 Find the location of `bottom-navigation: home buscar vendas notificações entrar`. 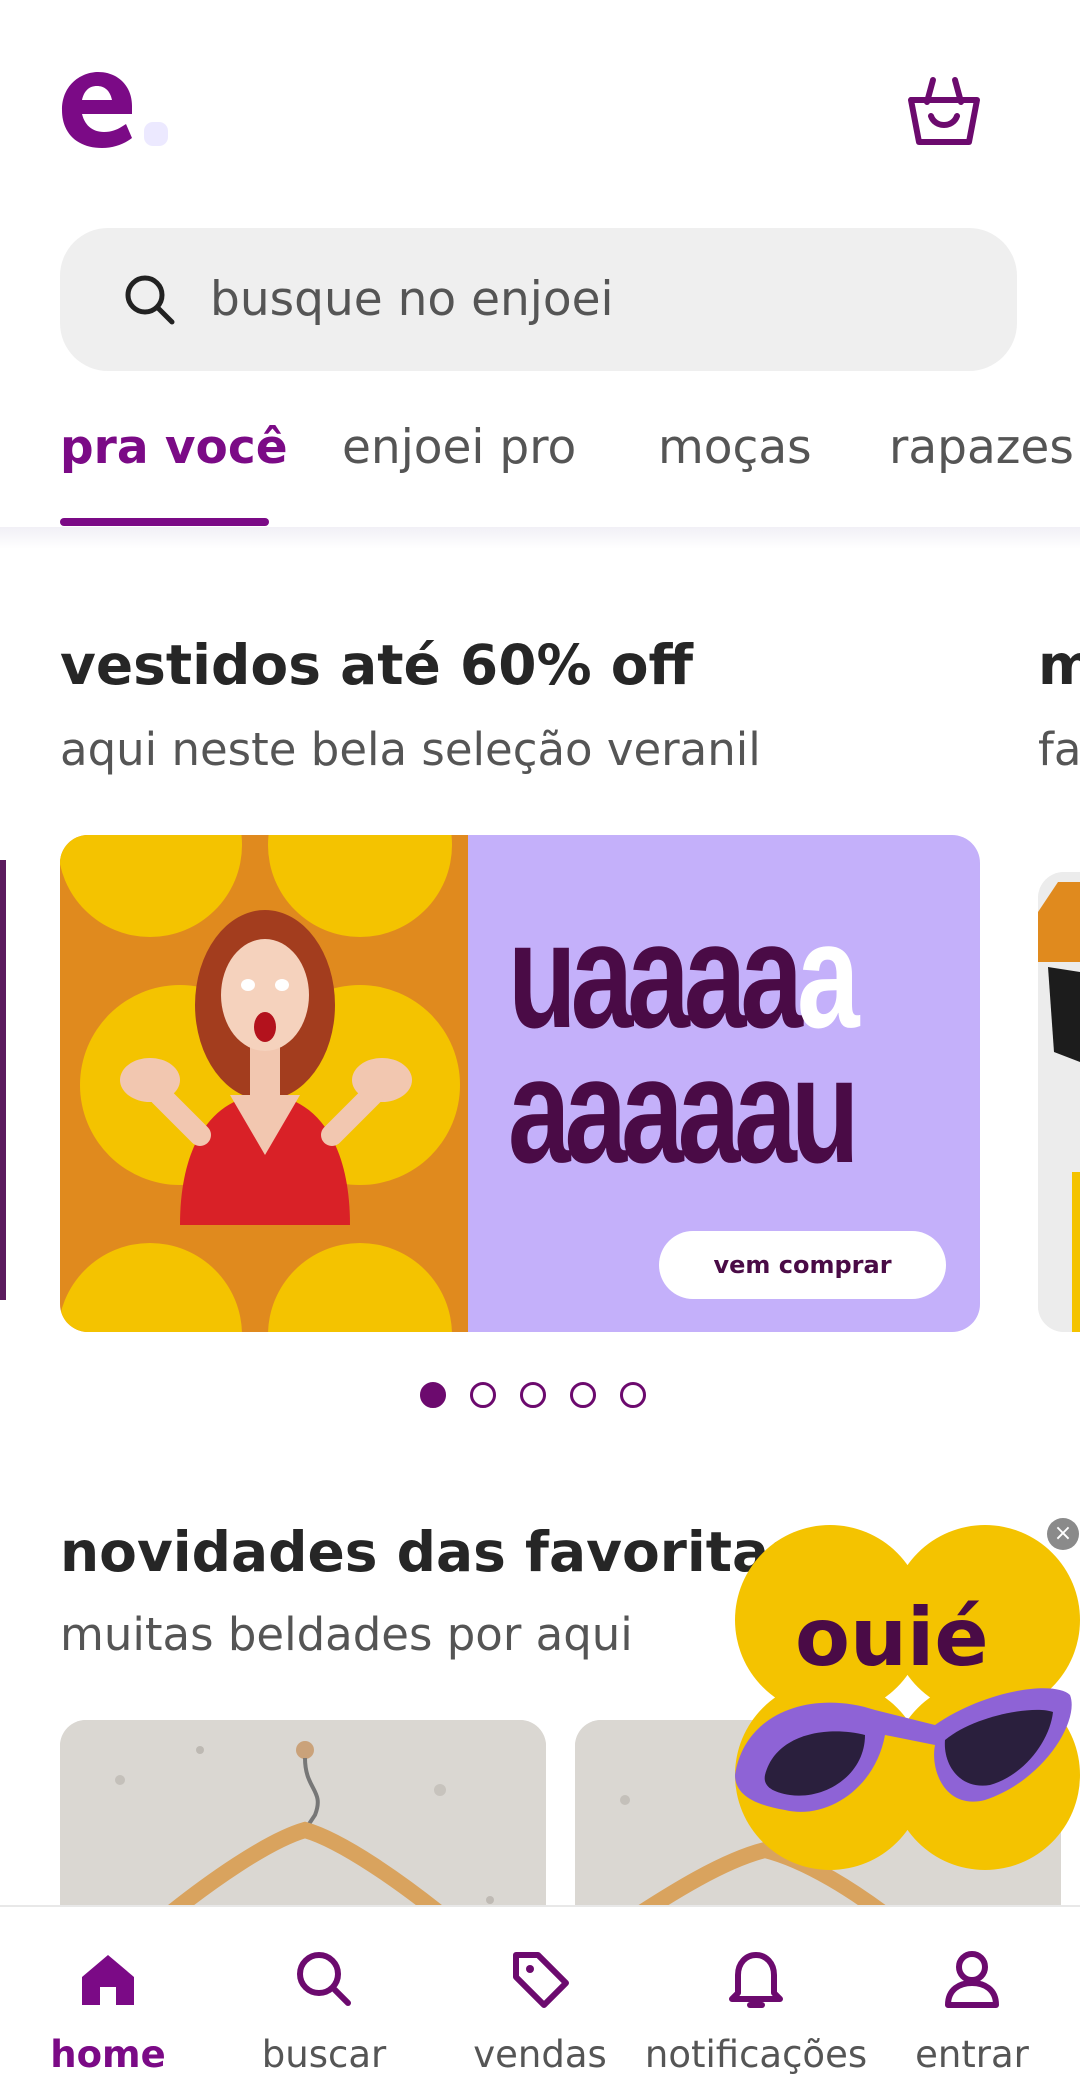

bottom-navigation: home buscar vendas notificações entrar is located at coordinates (540, 2001).